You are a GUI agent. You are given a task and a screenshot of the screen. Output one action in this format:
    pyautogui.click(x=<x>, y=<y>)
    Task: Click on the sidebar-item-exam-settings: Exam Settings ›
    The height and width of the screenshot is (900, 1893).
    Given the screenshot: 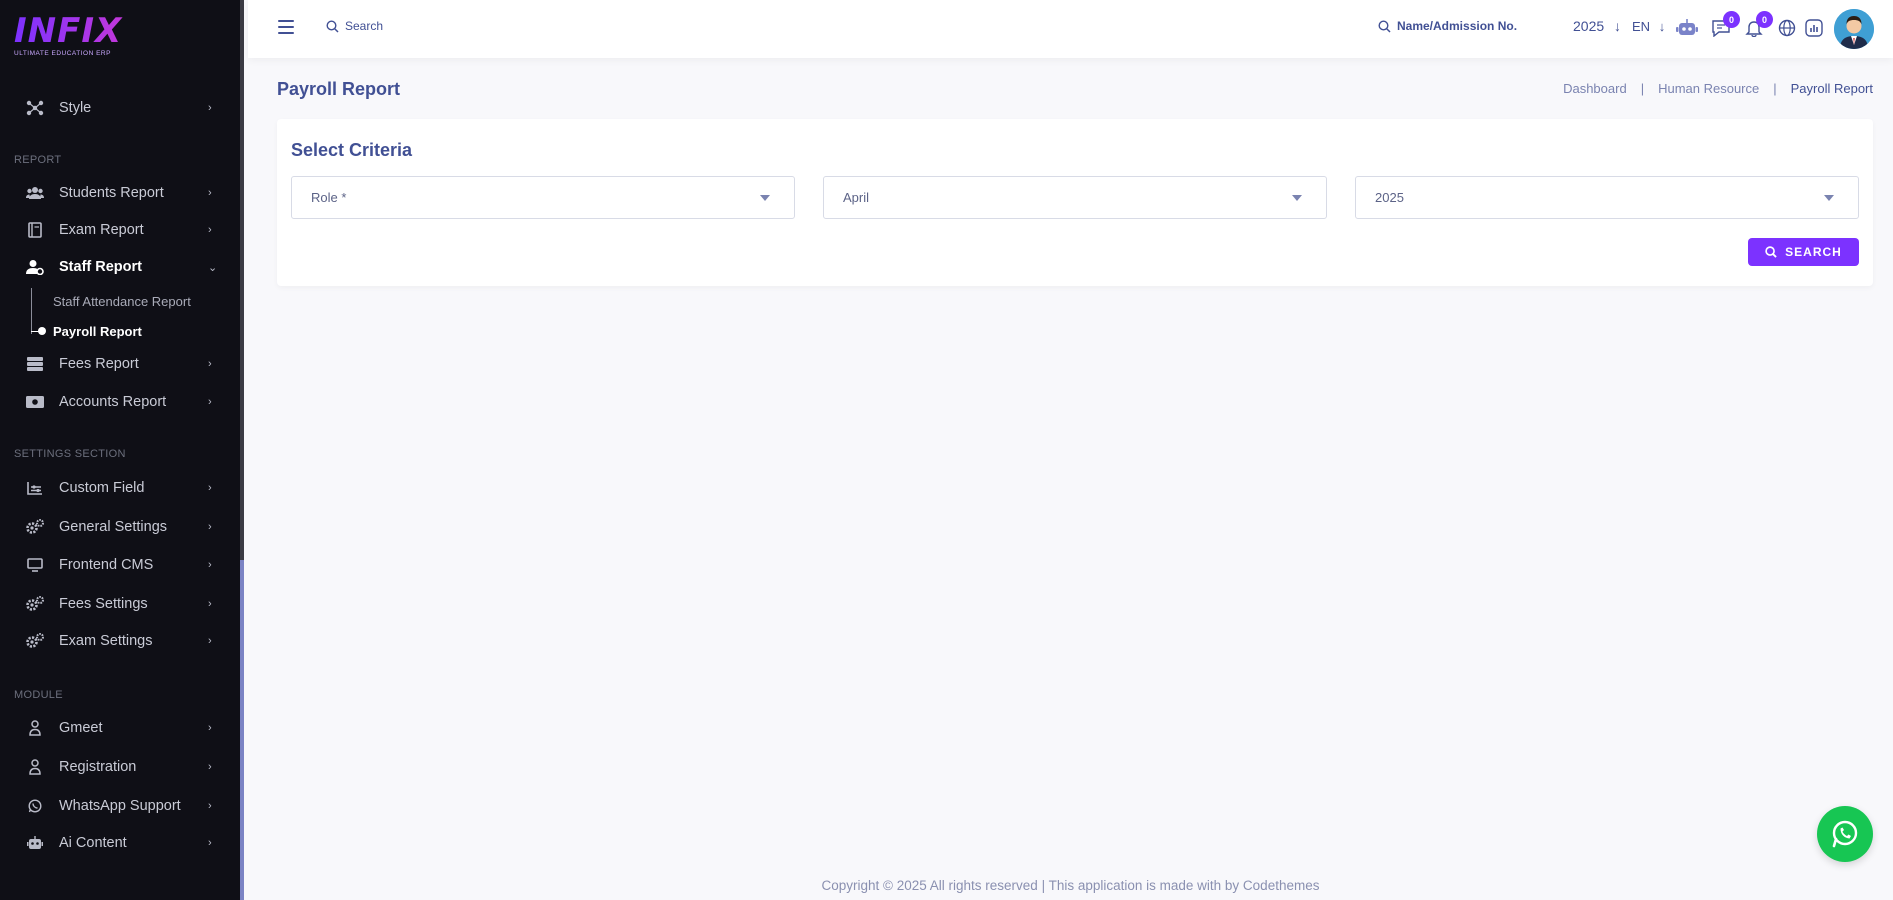 What is the action you would take?
    pyautogui.click(x=120, y=641)
    